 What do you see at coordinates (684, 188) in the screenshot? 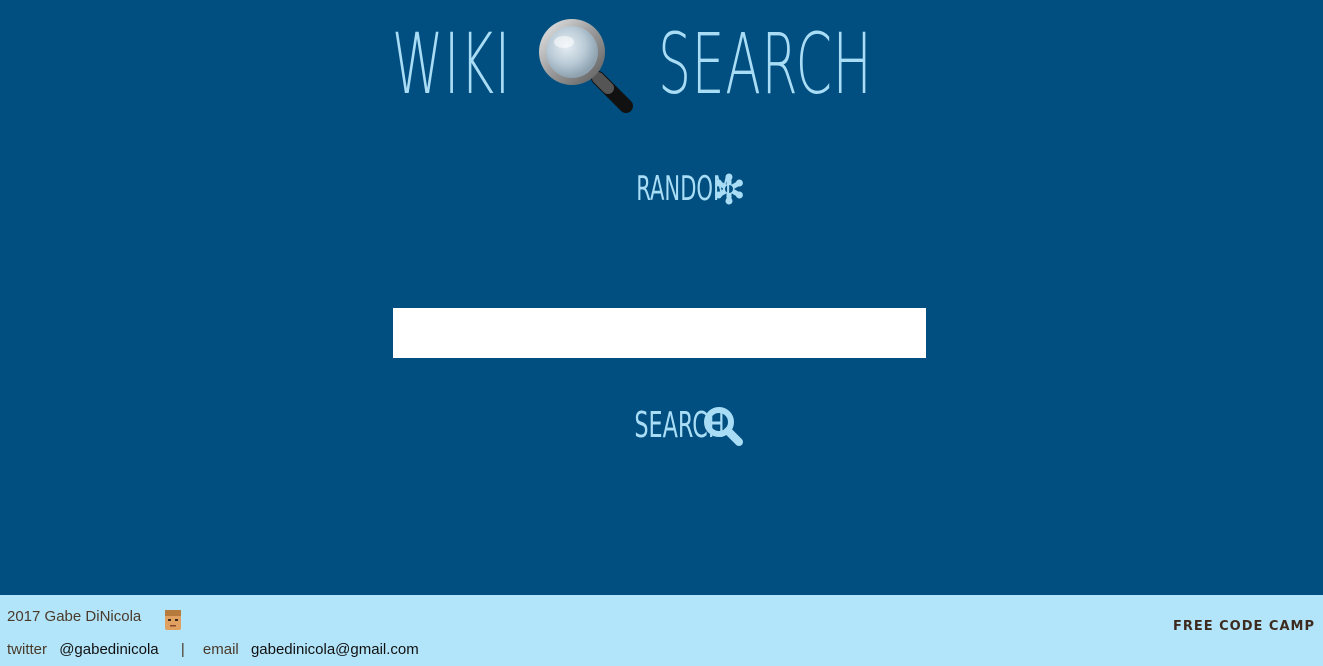
I see `random-label: RANDOM` at bounding box center [684, 188].